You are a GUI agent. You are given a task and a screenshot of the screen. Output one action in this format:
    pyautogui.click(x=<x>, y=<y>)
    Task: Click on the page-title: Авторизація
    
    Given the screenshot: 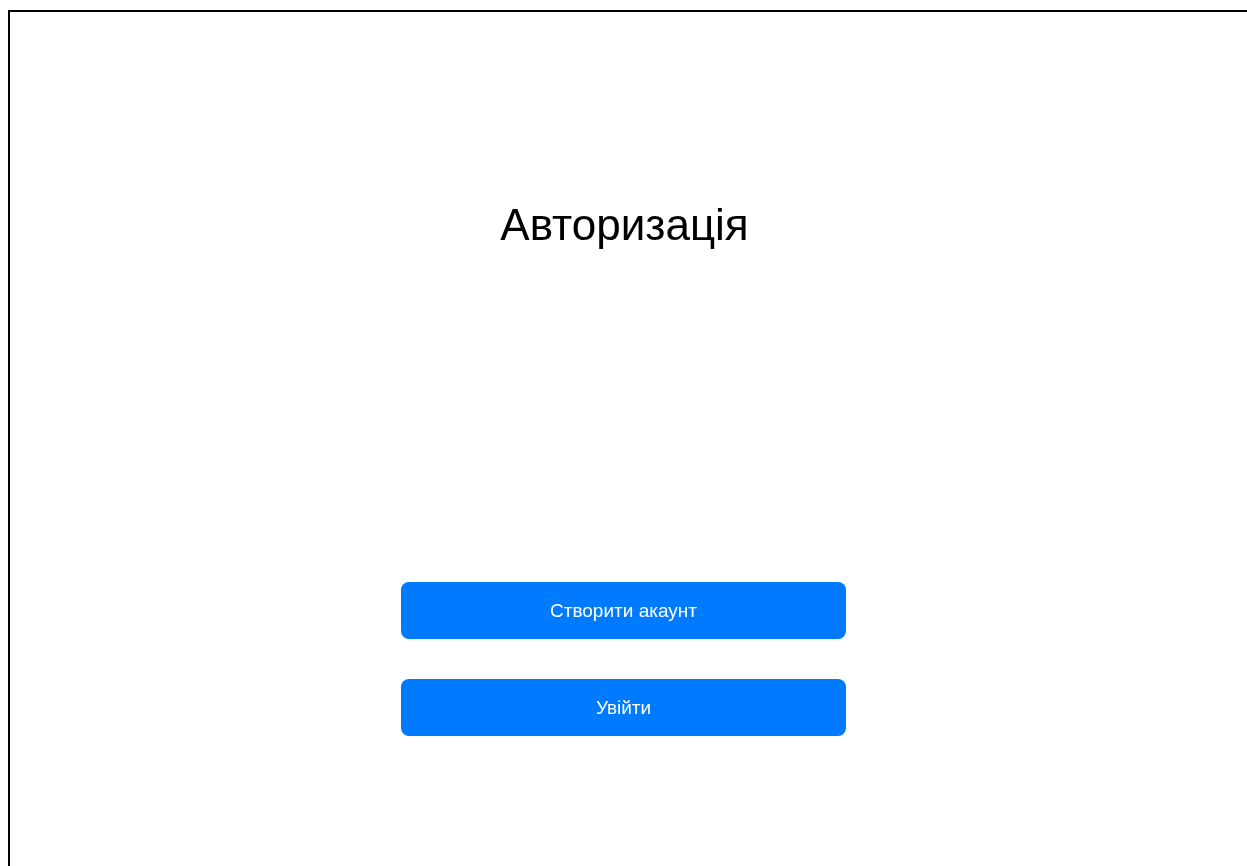 What is the action you would take?
    pyautogui.click(x=624, y=225)
    